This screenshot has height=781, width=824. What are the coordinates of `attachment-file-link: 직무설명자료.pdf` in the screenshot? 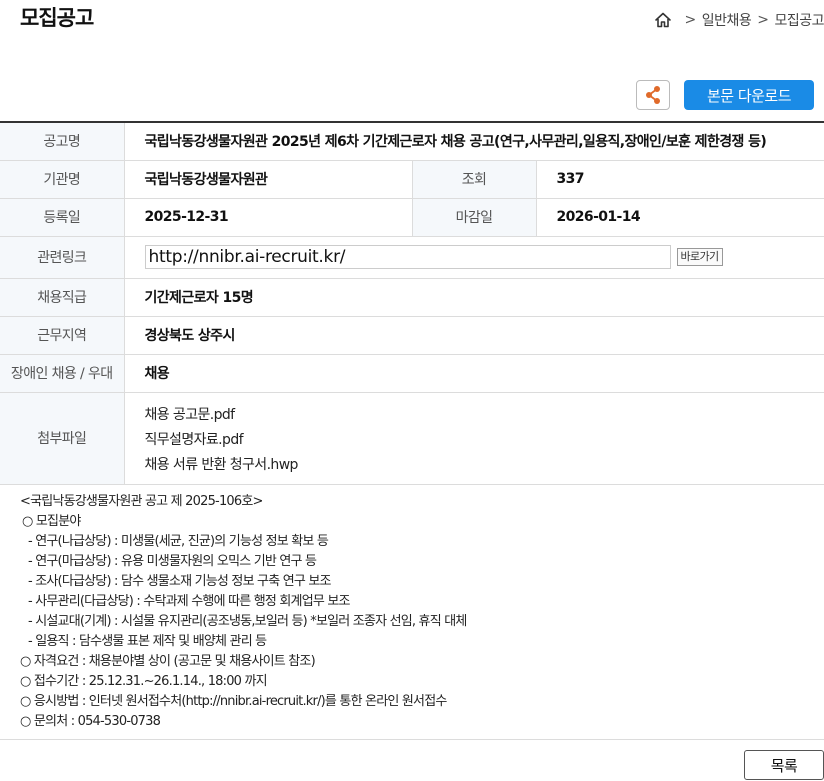 It's located at (484, 440).